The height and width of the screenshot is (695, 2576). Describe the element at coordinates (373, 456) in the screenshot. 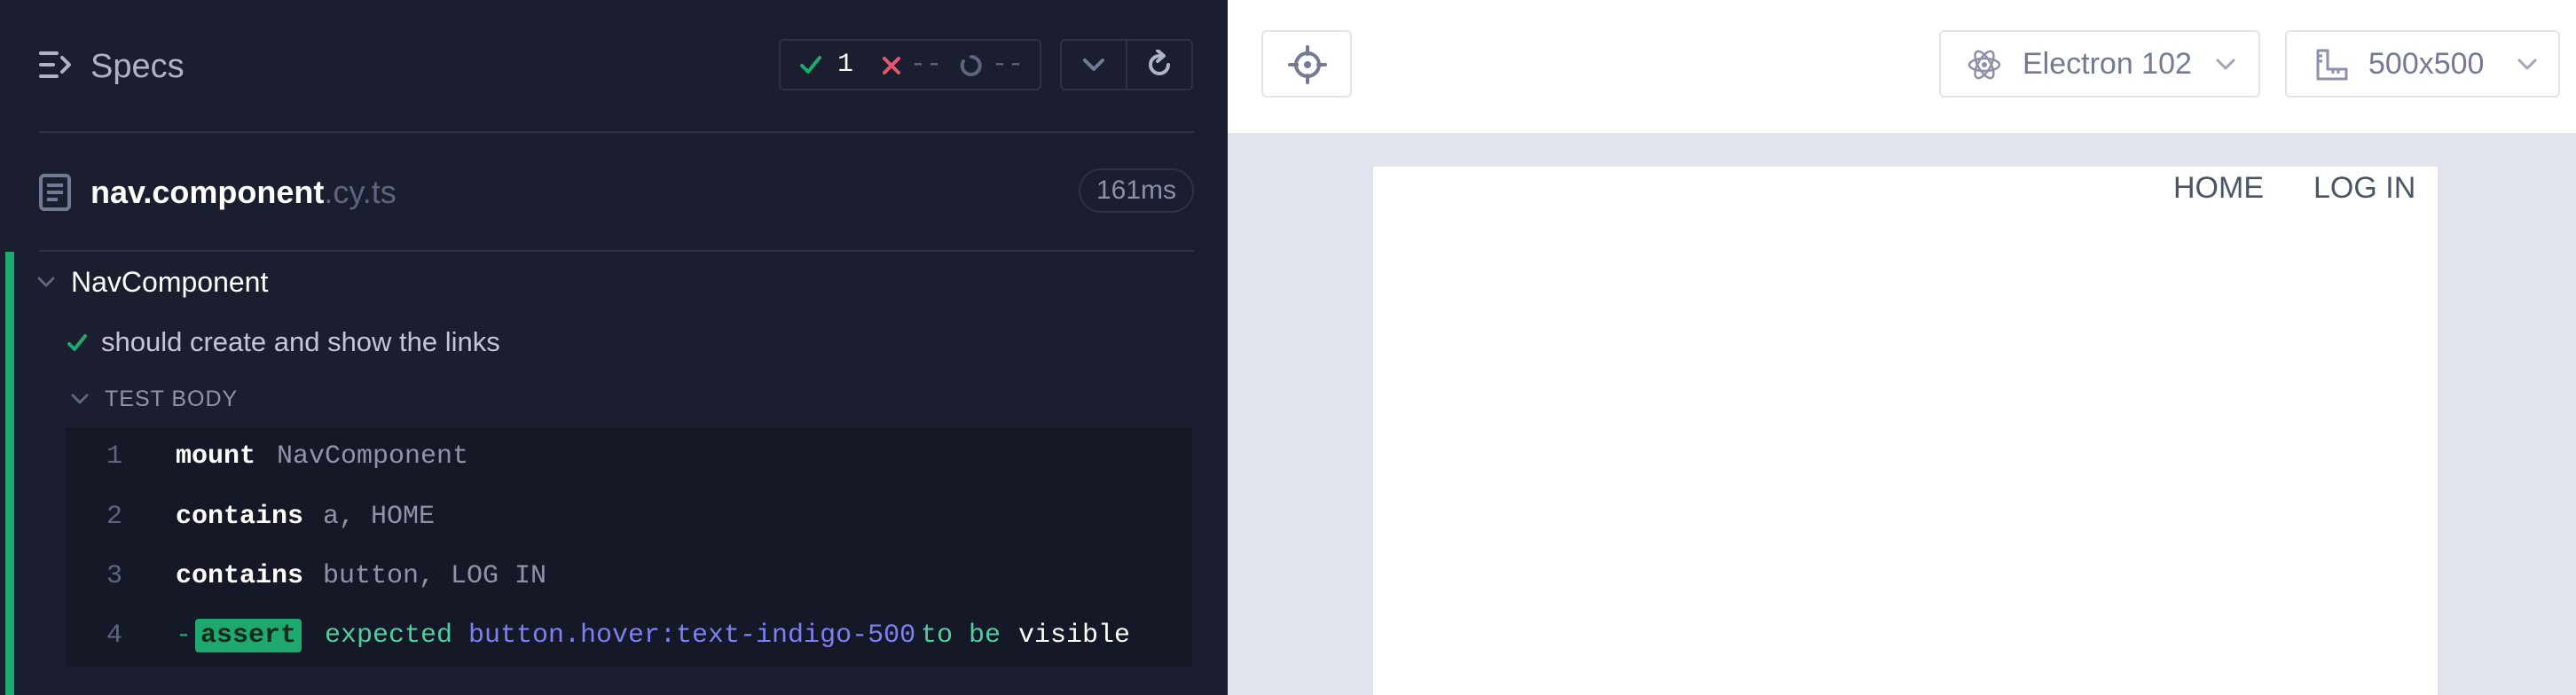

I see `command-message: NavComponent` at that location.